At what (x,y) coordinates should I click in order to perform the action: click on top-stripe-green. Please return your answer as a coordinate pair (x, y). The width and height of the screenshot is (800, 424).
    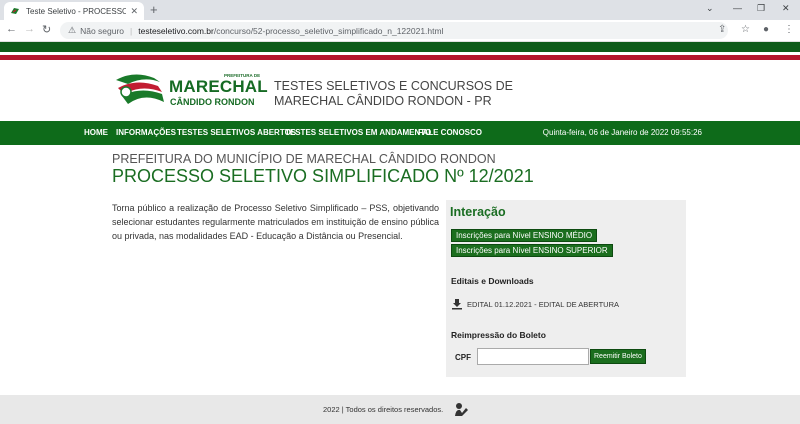
    Looking at the image, I should click on (400, 47).